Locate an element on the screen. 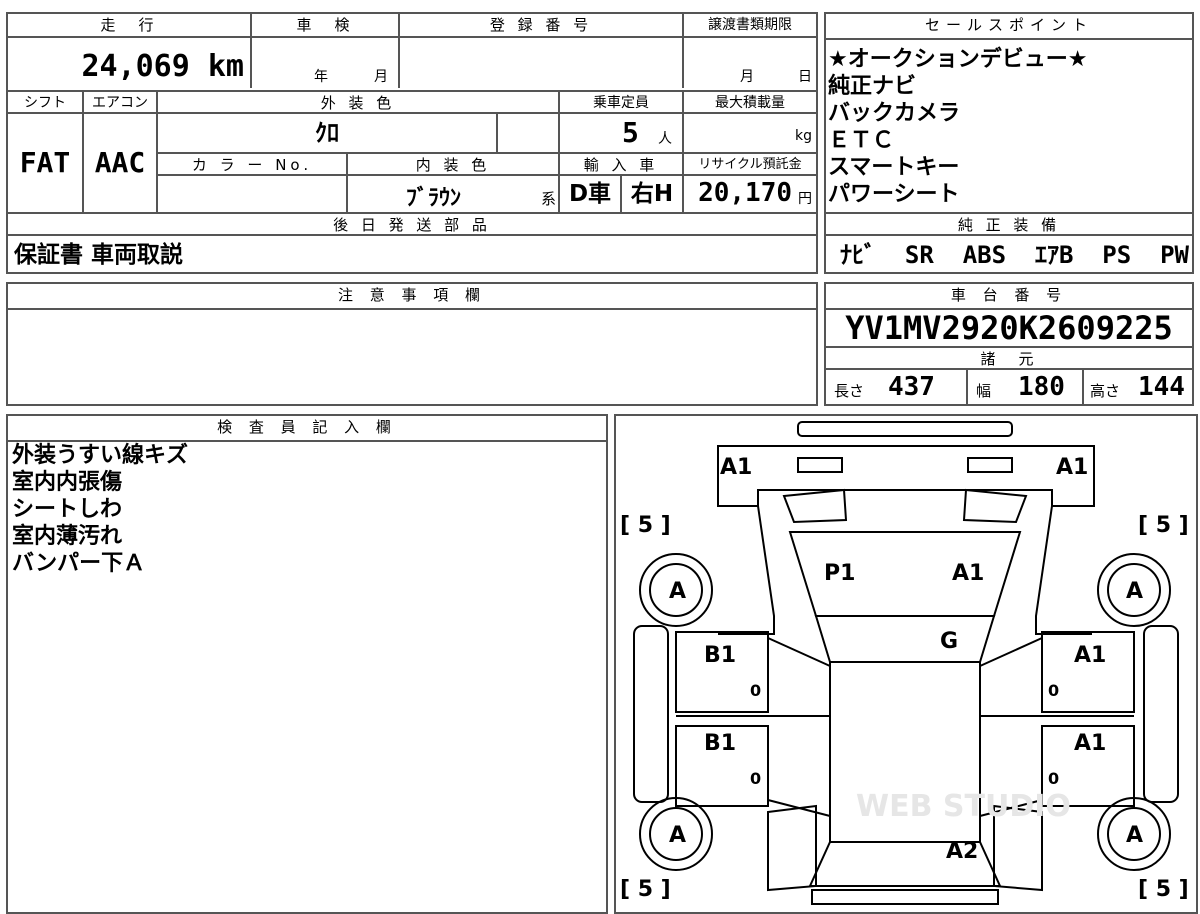 This screenshot has height=914, width=1200. mark-hood-left: P1 is located at coordinates (839, 573).